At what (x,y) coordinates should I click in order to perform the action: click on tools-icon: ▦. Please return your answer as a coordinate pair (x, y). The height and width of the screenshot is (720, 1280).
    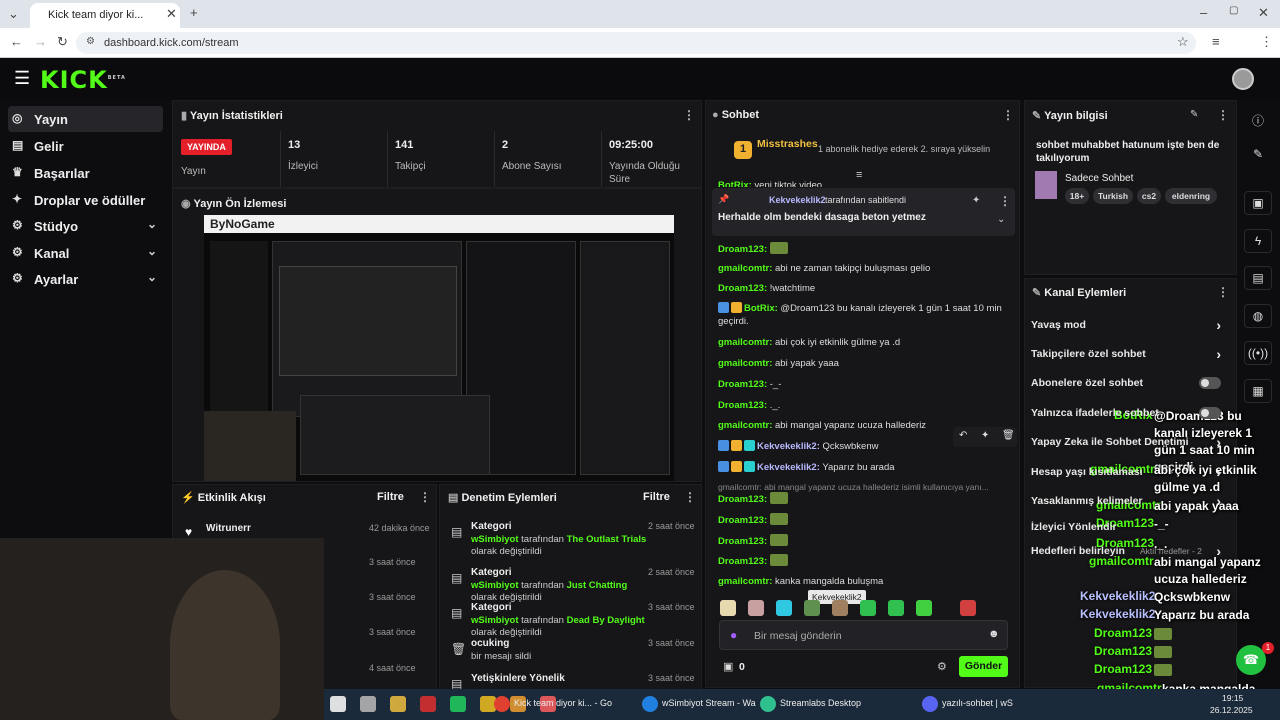
    Looking at the image, I should click on (1258, 391).